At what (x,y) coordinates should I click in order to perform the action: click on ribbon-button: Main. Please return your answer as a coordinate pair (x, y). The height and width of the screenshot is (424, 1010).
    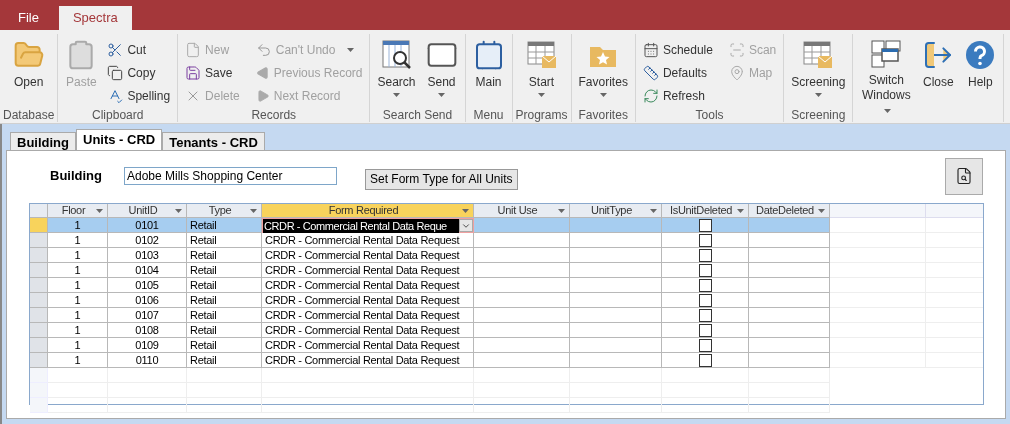
    Looking at the image, I should click on (488, 71).